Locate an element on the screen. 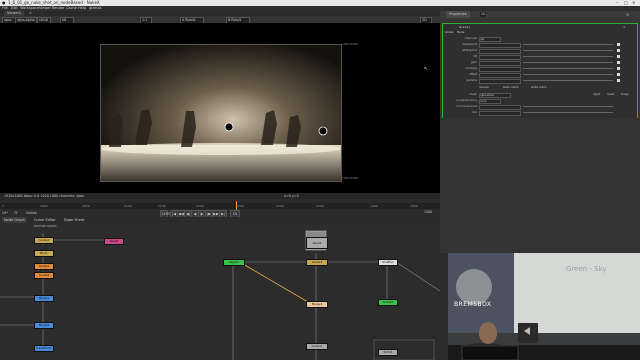 This screenshot has width=640, height=360. node-grade: Grade2 is located at coordinates (44, 275).